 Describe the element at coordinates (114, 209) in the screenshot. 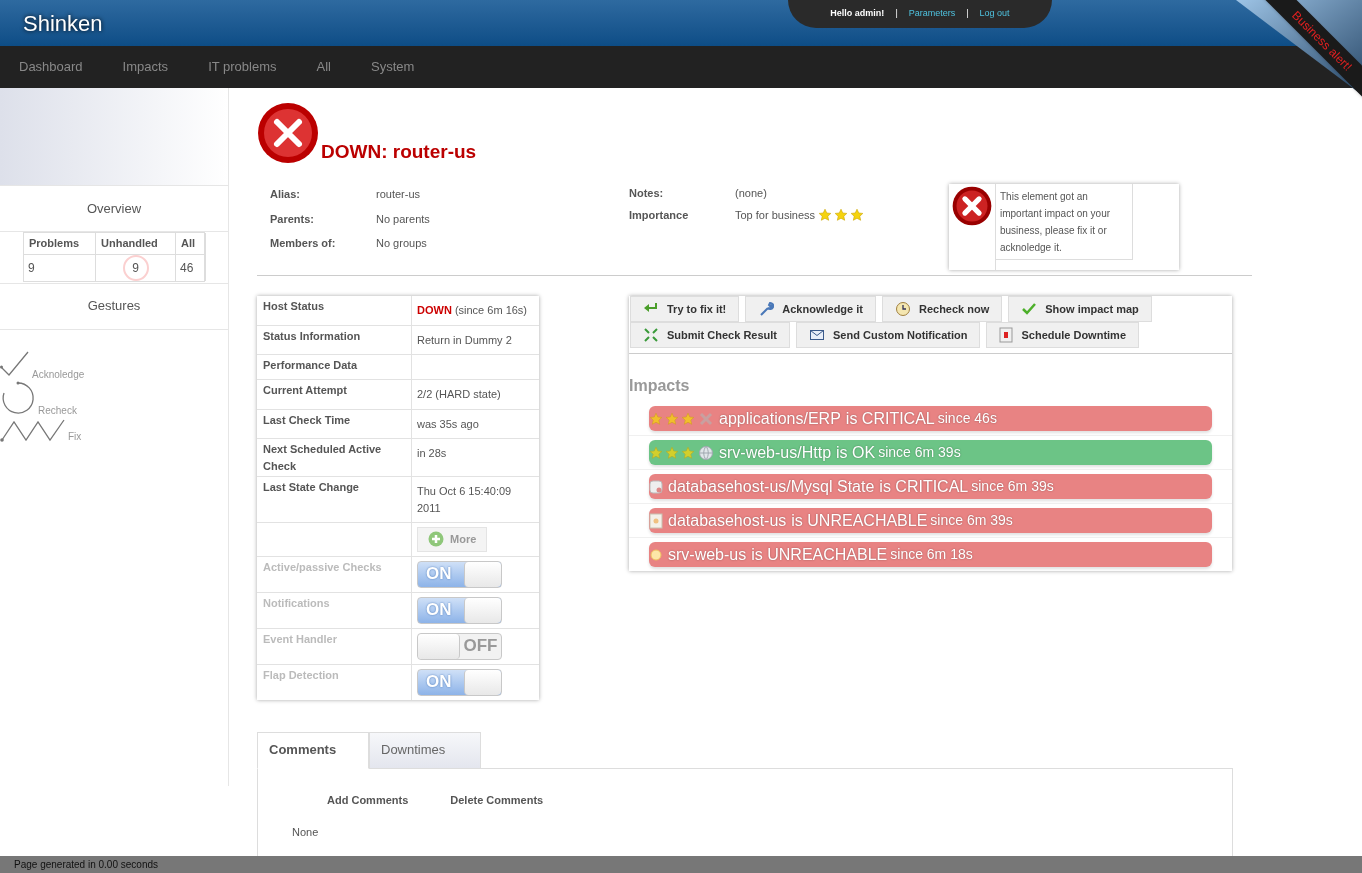

I see `section-title: Overview` at that location.